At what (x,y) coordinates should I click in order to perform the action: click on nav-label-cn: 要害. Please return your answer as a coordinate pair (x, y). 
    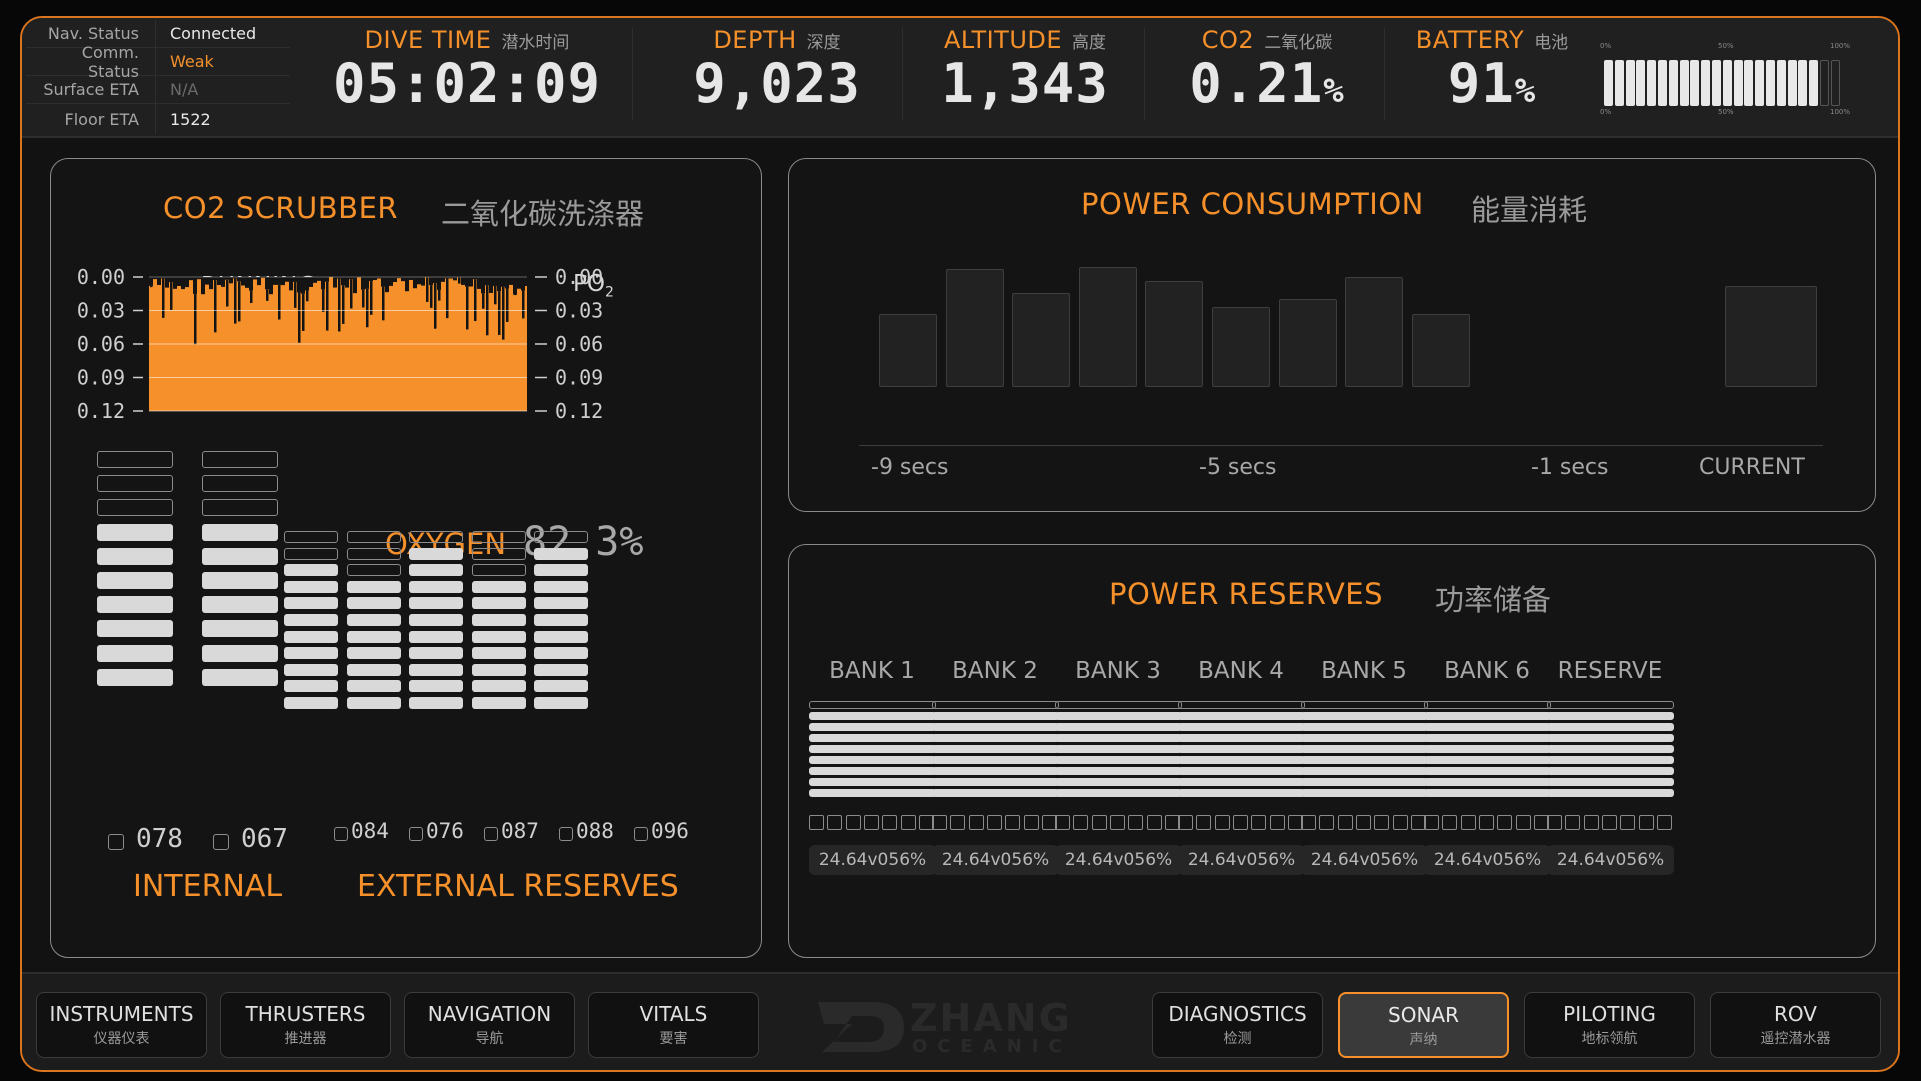
    Looking at the image, I should click on (673, 1039).